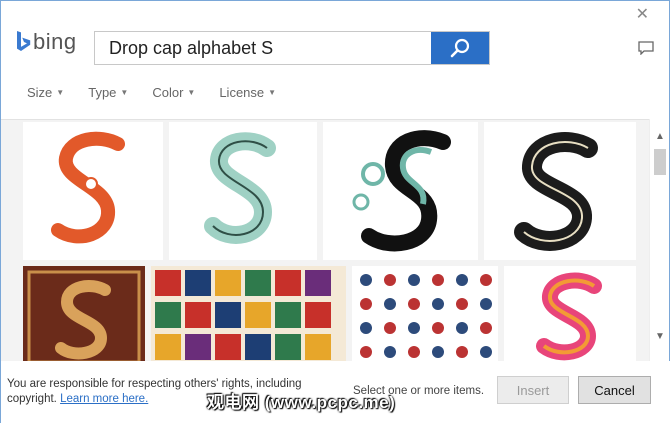 This screenshot has width=670, height=423. I want to click on learn-more-link: Learn more here., so click(104, 399).